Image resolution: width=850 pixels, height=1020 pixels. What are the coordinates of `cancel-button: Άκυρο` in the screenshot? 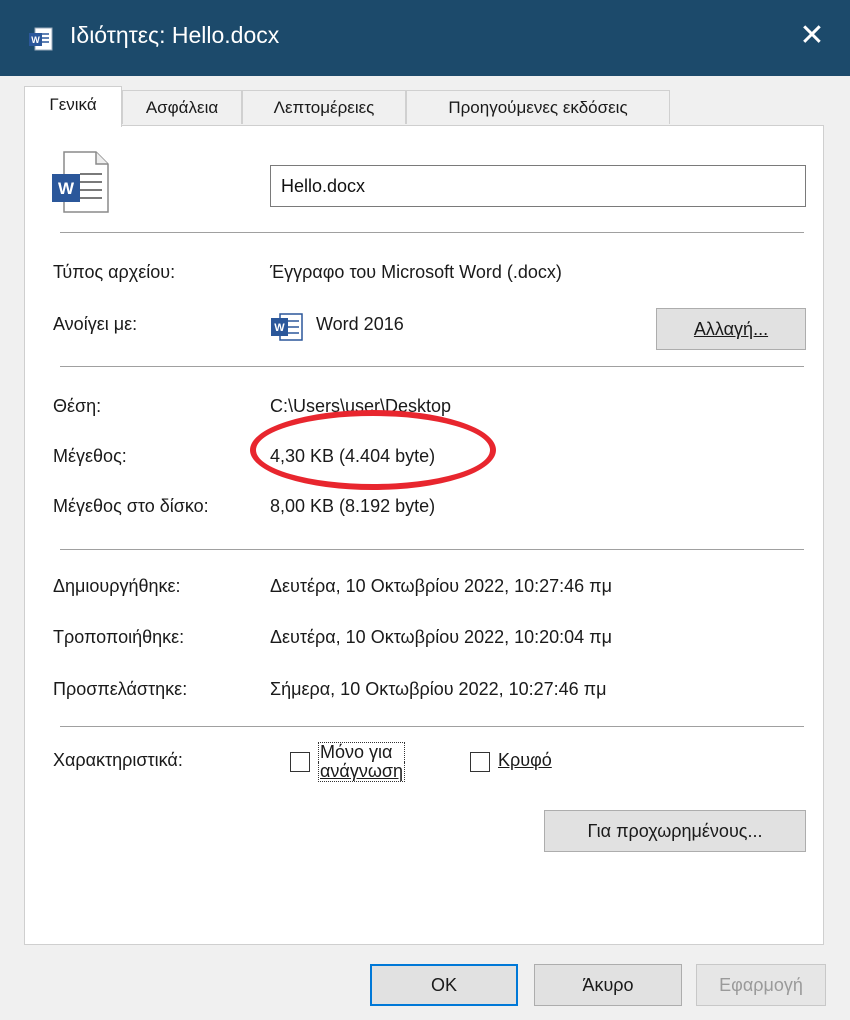 It's located at (608, 985).